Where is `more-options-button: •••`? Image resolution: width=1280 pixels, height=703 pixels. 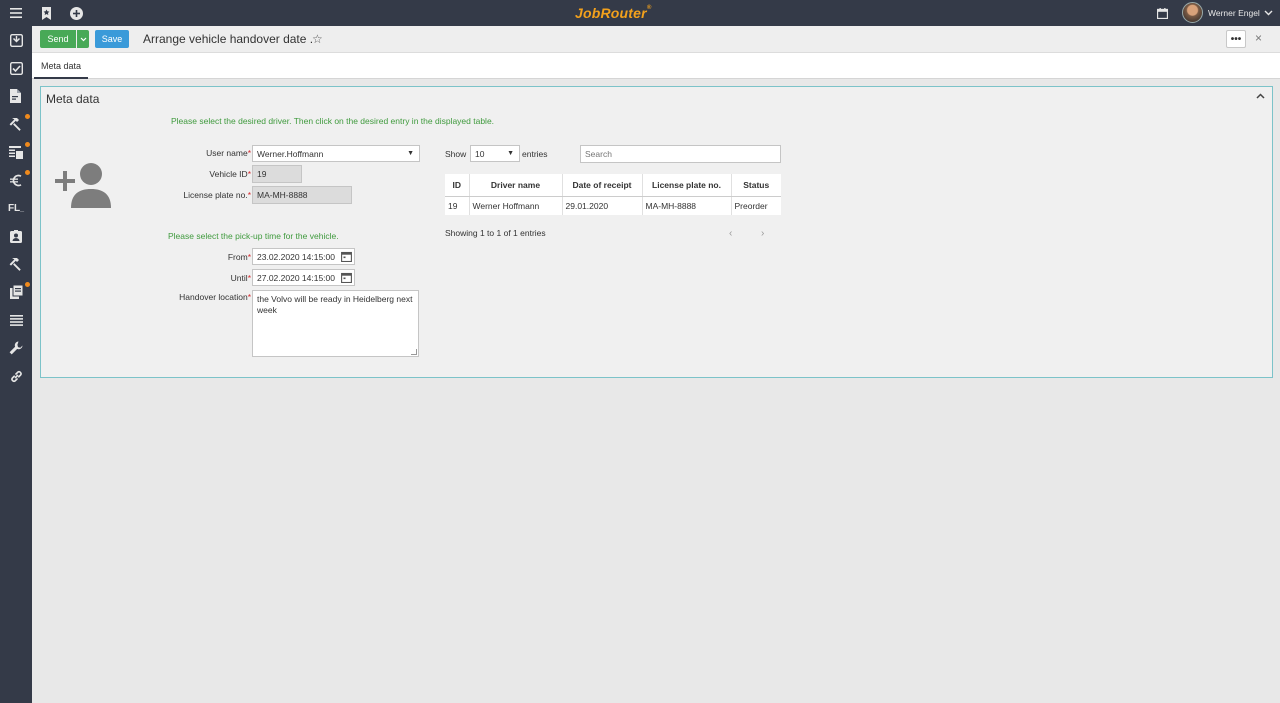 more-options-button: ••• is located at coordinates (1236, 39).